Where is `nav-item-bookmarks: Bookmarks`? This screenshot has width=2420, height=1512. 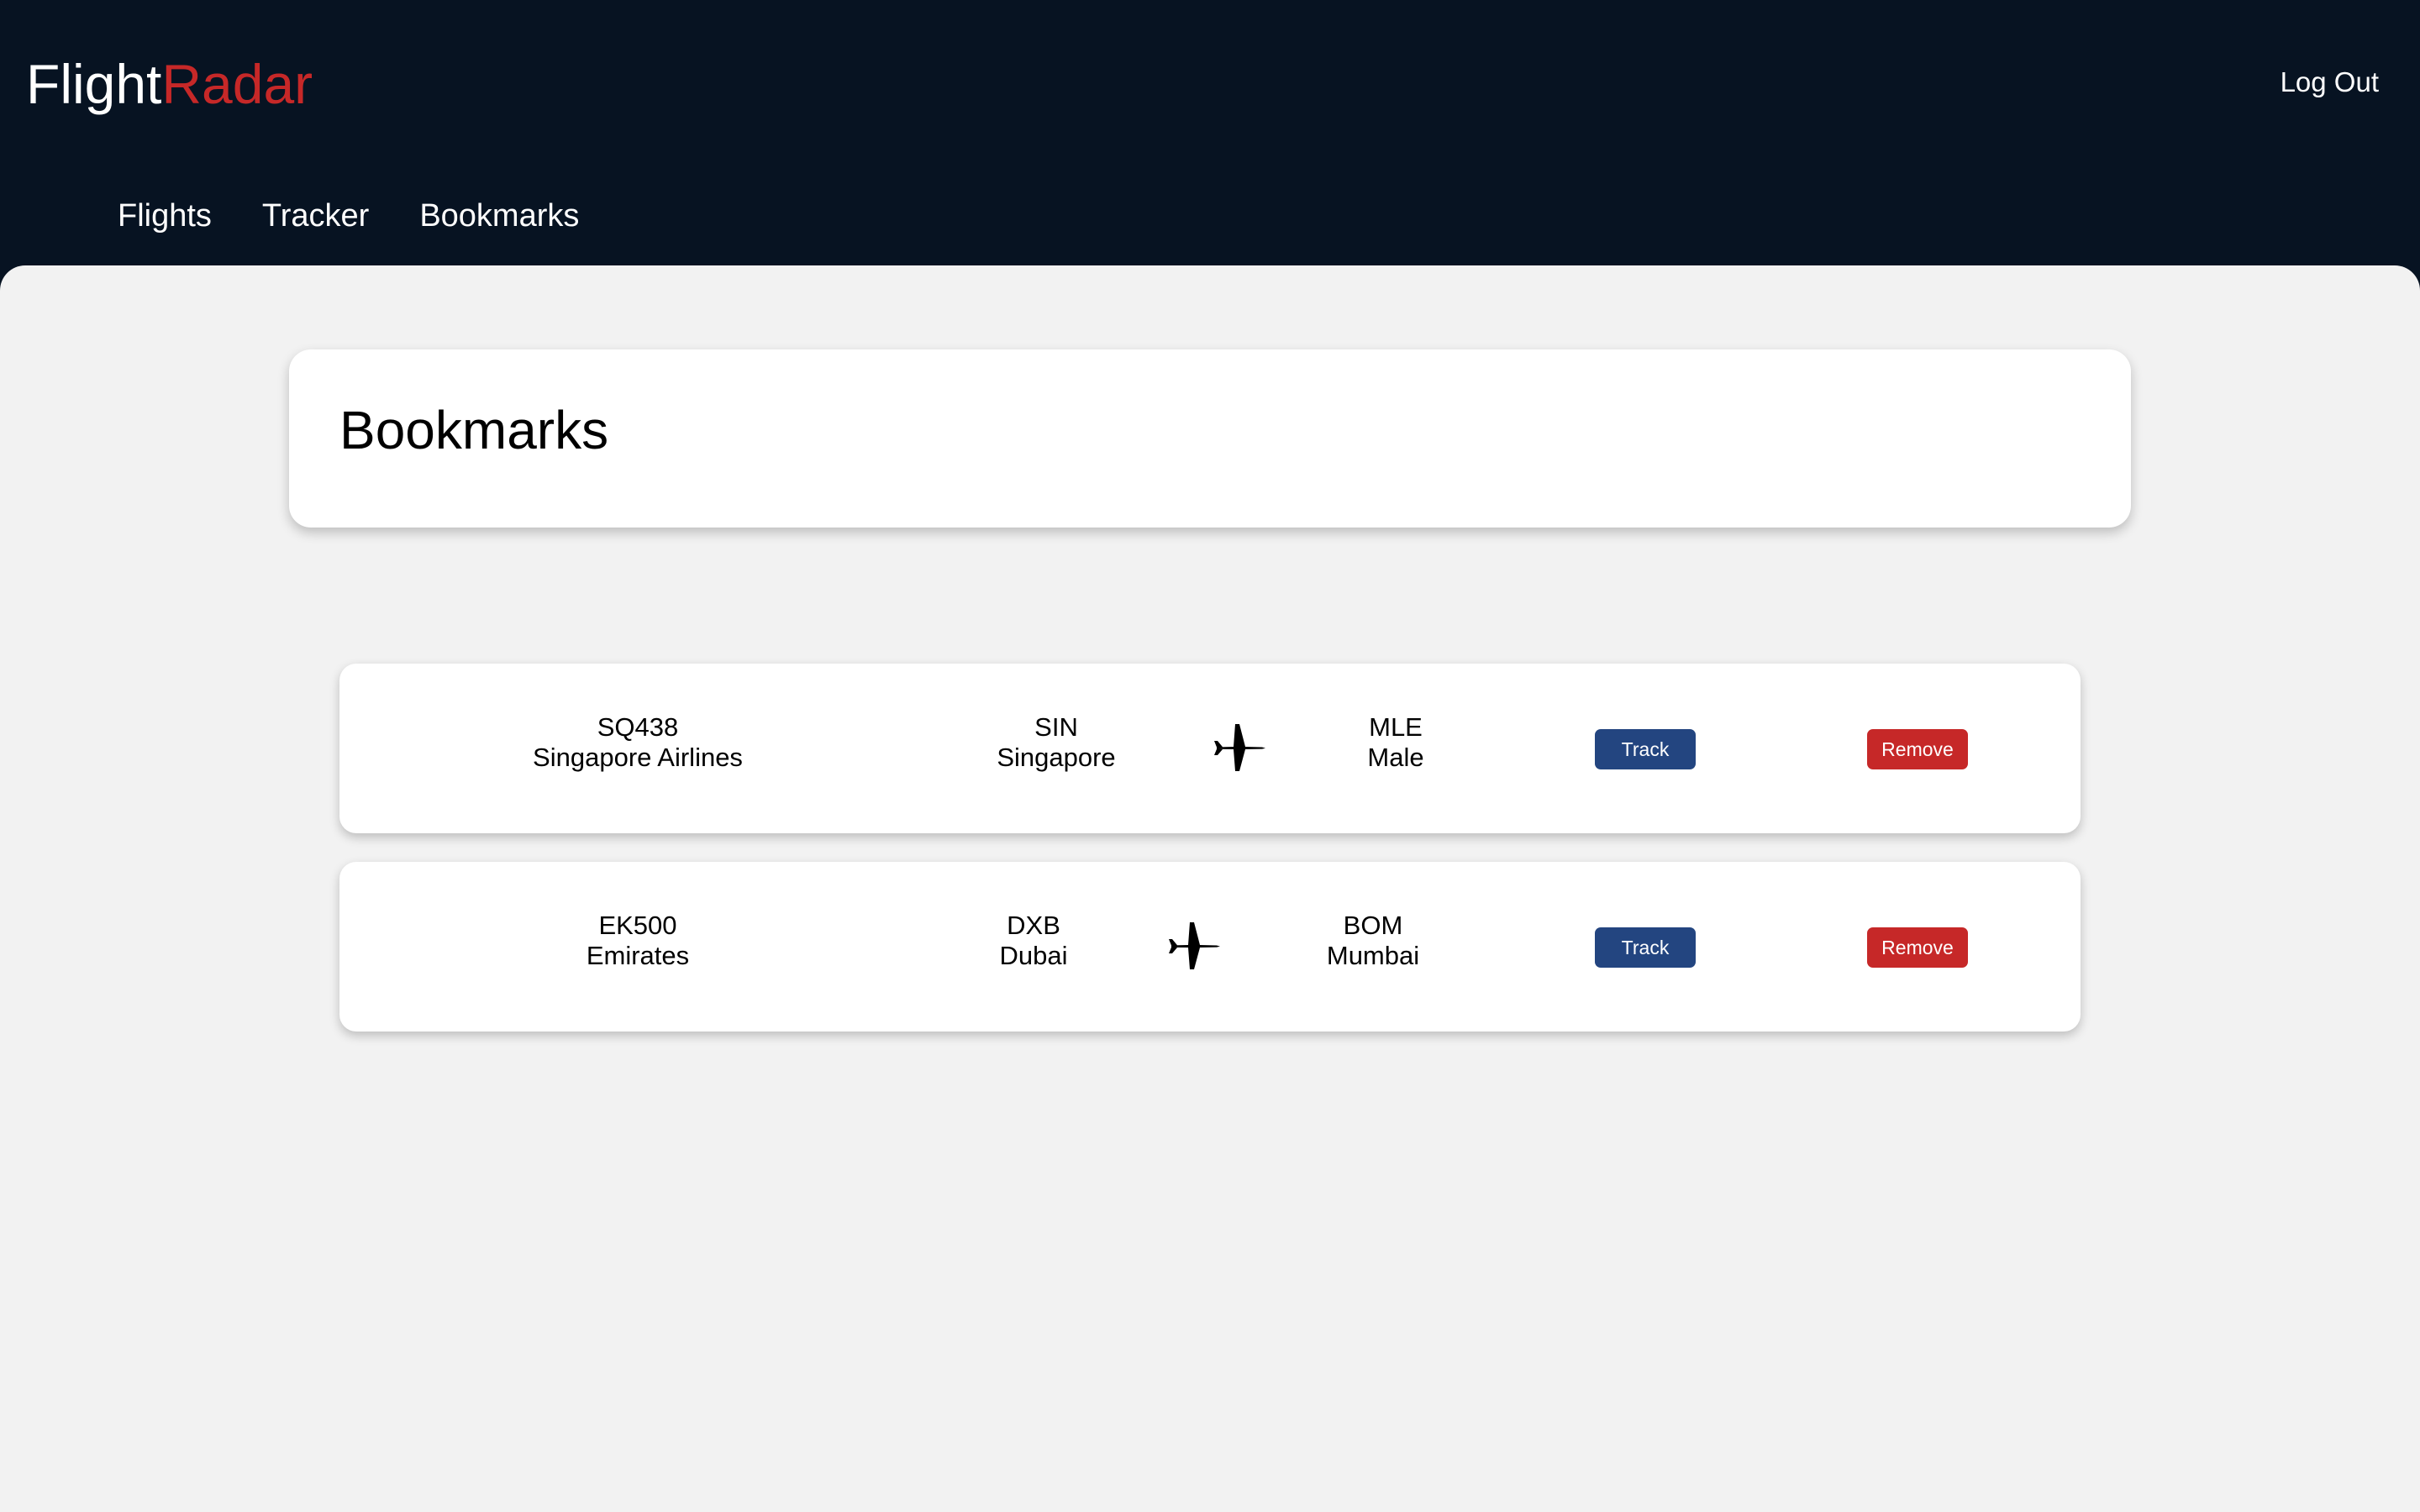
nav-item-bookmarks: Bookmarks is located at coordinates (499, 216).